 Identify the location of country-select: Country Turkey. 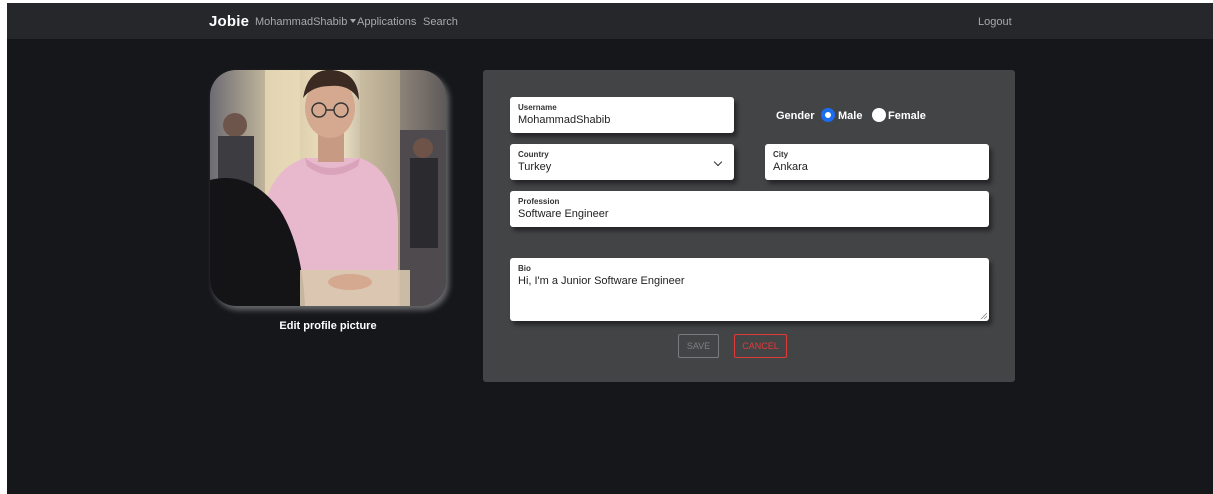
(622, 162).